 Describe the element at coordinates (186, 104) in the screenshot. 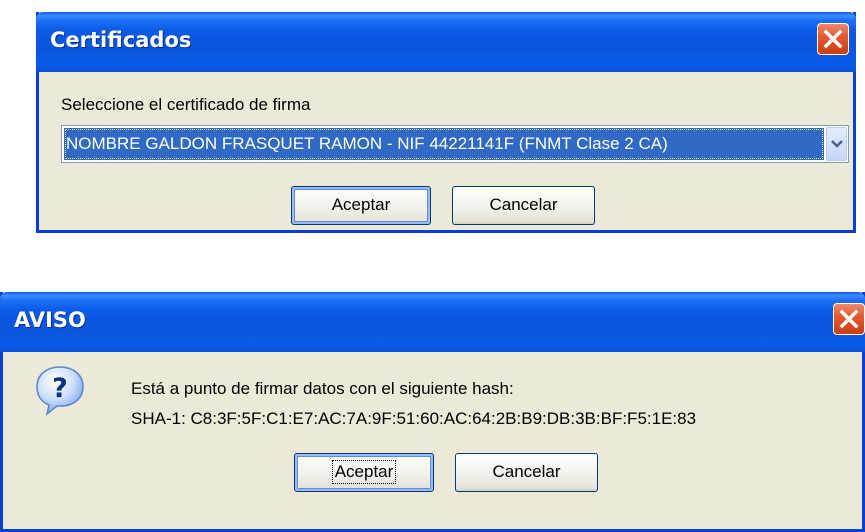

I see `certificate-label: Seleccione el certificado de firma` at that location.